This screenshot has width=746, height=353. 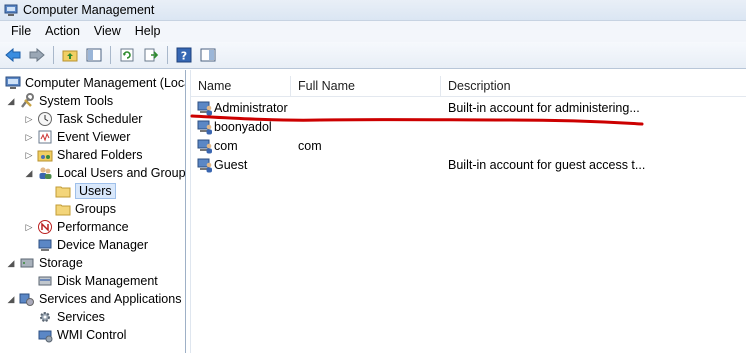 I want to click on tree-item-clock: ▷ Task Scheduler, so click(x=83, y=119).